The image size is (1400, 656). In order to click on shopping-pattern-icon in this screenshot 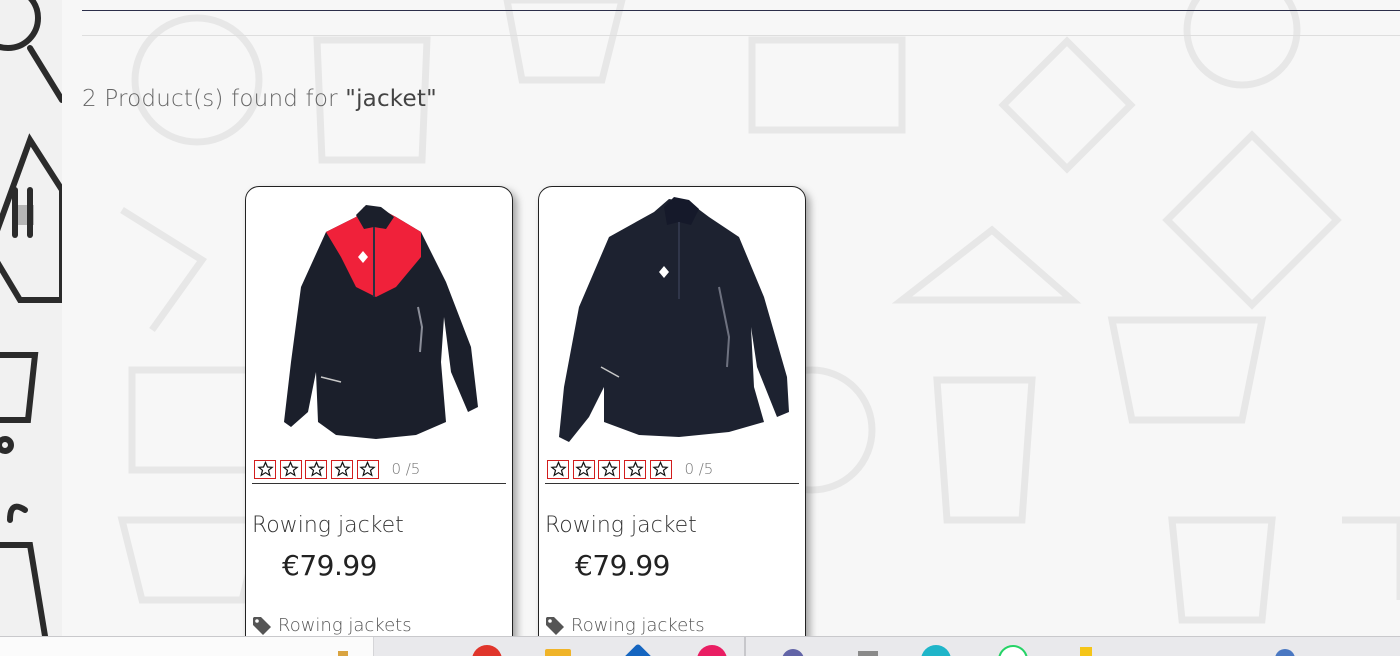, I will do `click(31, 318)`.